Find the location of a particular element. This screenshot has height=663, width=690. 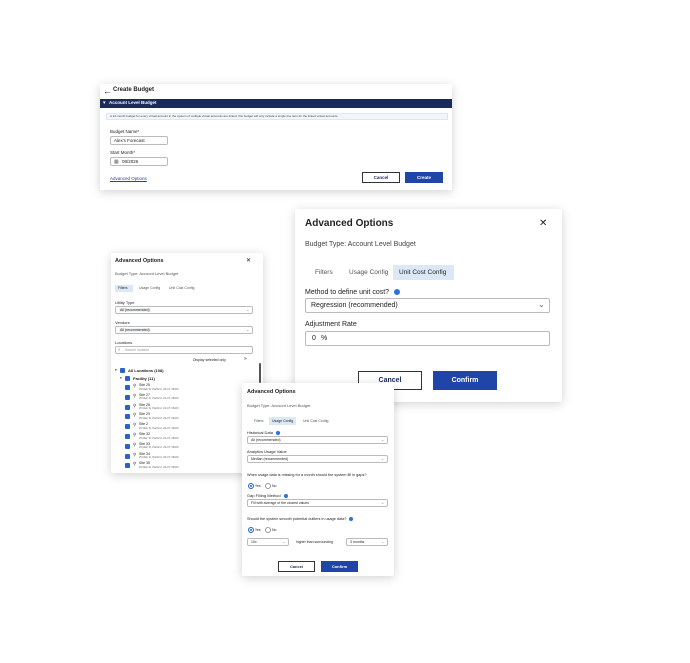

budget-type-text: Budget Type: Account Level Budget is located at coordinates (360, 244).